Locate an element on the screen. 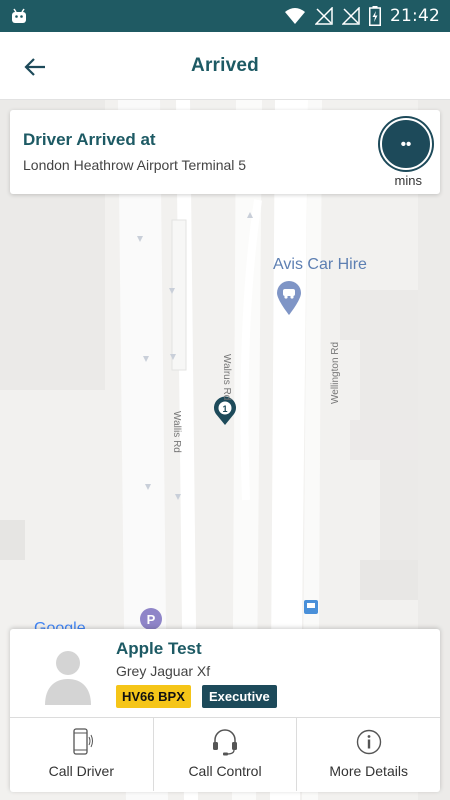 The height and width of the screenshot is (800, 450). info-icon is located at coordinates (368, 742).